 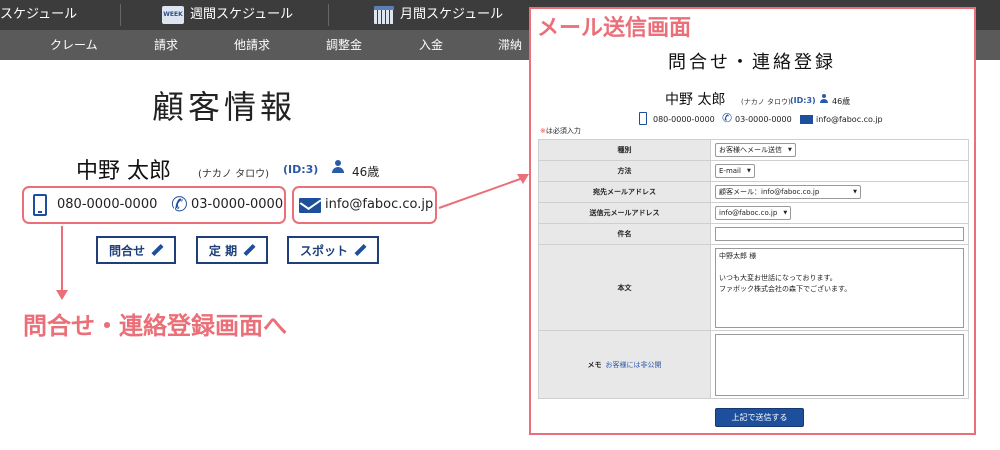 I want to click on form-mobile-number: 080-0000-0000, so click(x=684, y=119).